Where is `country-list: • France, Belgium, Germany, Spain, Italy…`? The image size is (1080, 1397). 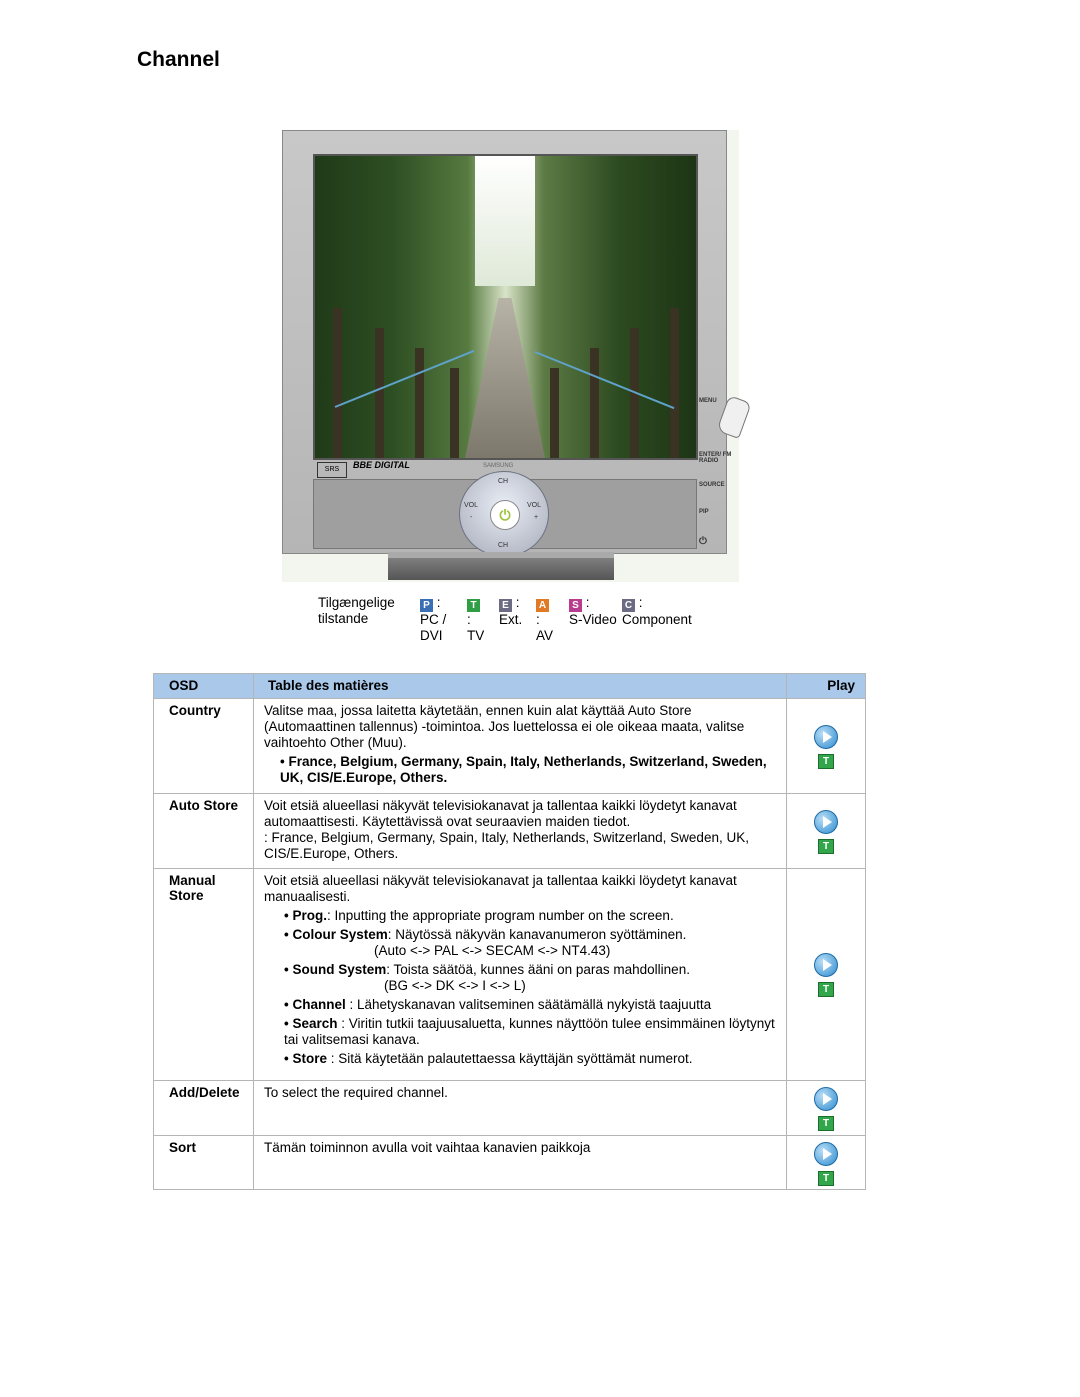
country-list: • France, Belgium, Germany, Spain, Italy… is located at coordinates (523, 769).